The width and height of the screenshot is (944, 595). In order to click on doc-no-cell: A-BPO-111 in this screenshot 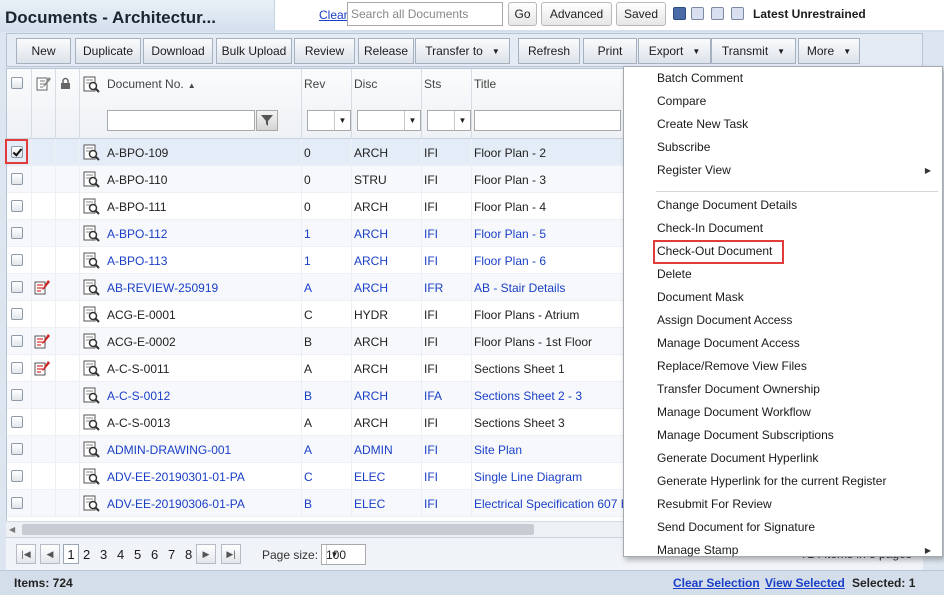, I will do `click(137, 207)`.